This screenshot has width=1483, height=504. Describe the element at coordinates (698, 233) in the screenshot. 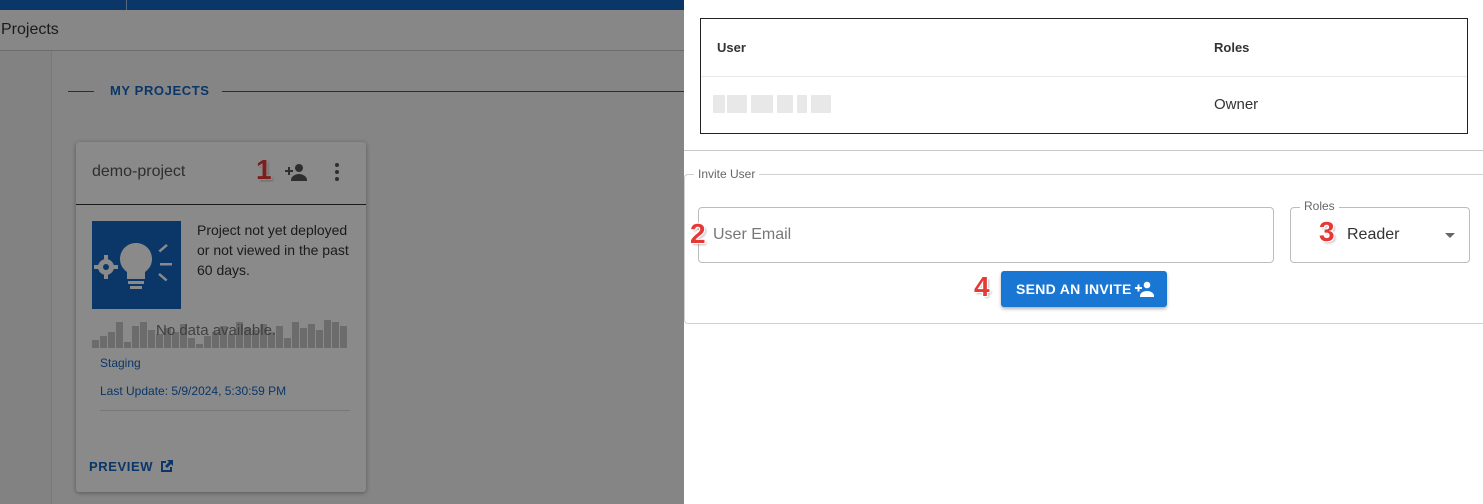

I see `step-marker-2: 2` at that location.